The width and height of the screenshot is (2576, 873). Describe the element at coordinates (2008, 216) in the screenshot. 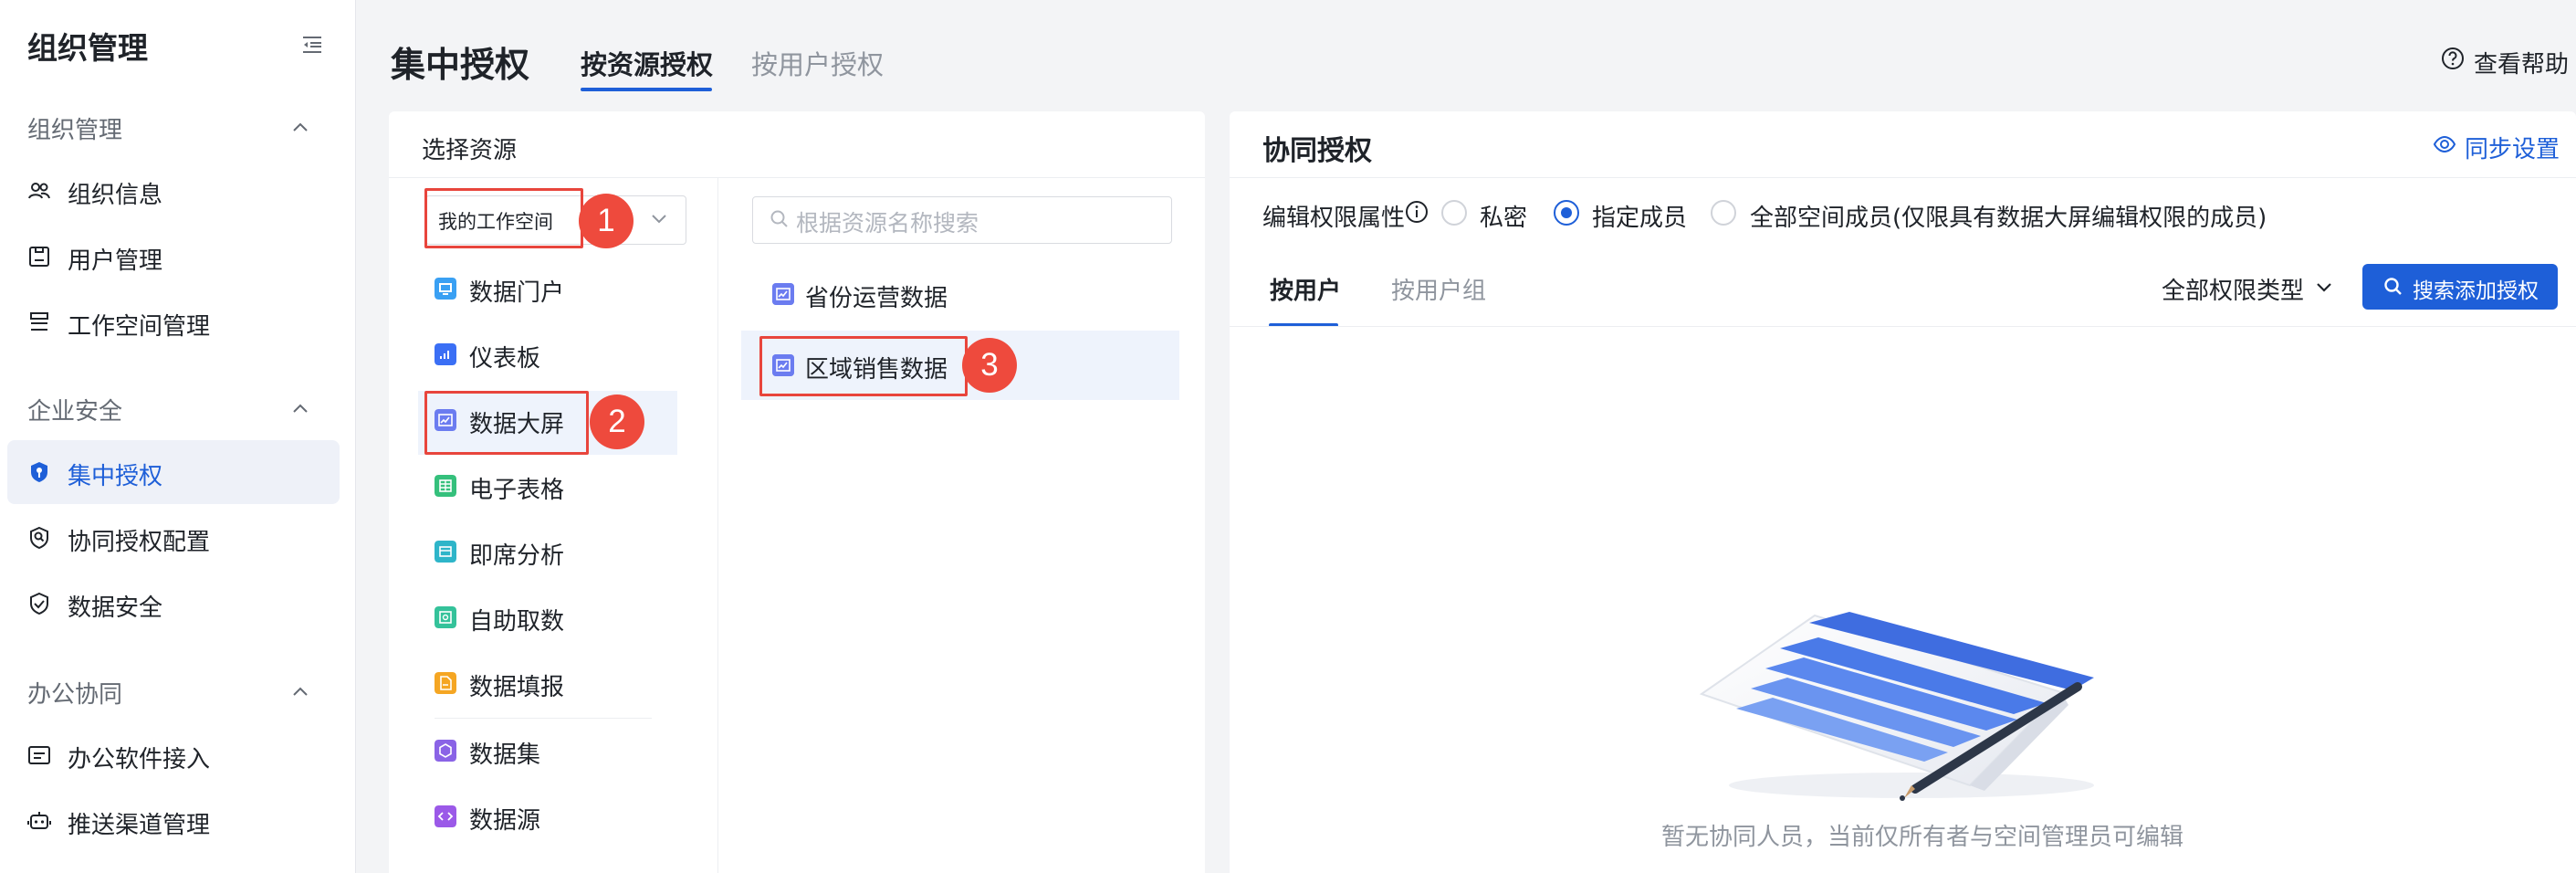

I see `radio-all-members-label: 全部空间成员(仅限具有数据大屏编辑权限的成员)` at that location.